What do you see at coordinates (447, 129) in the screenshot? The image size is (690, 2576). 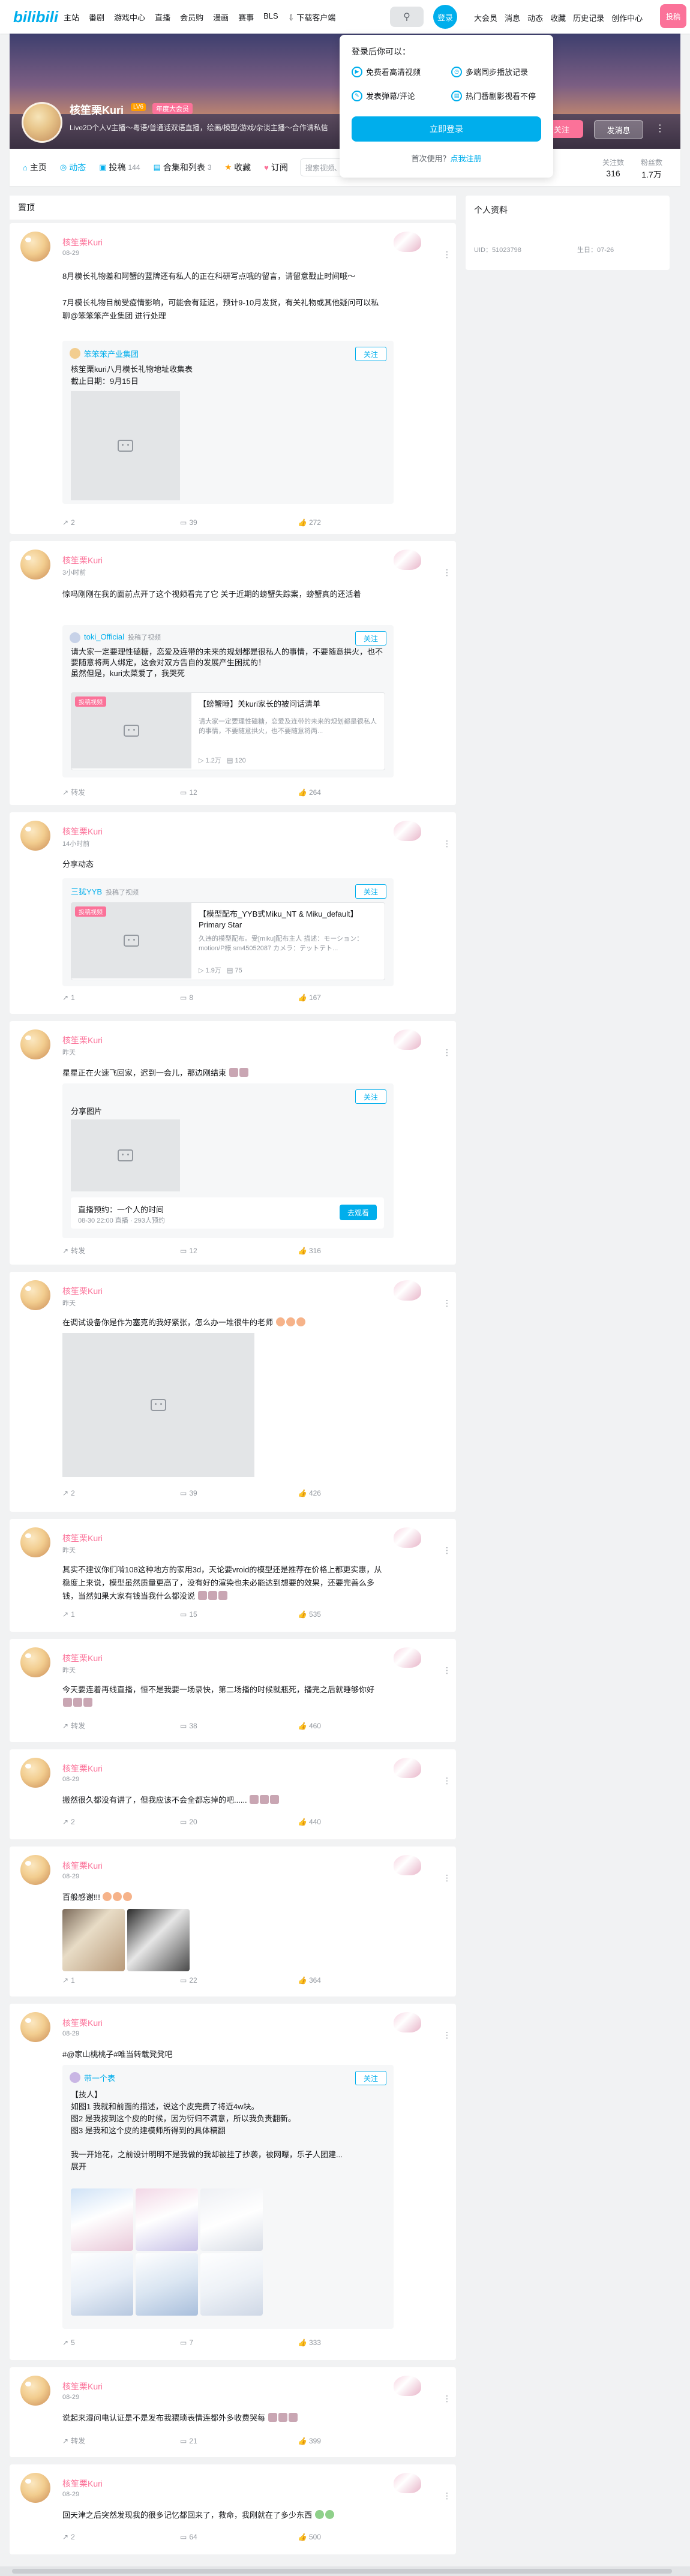 I see `login-now-button: 立即登录` at bounding box center [447, 129].